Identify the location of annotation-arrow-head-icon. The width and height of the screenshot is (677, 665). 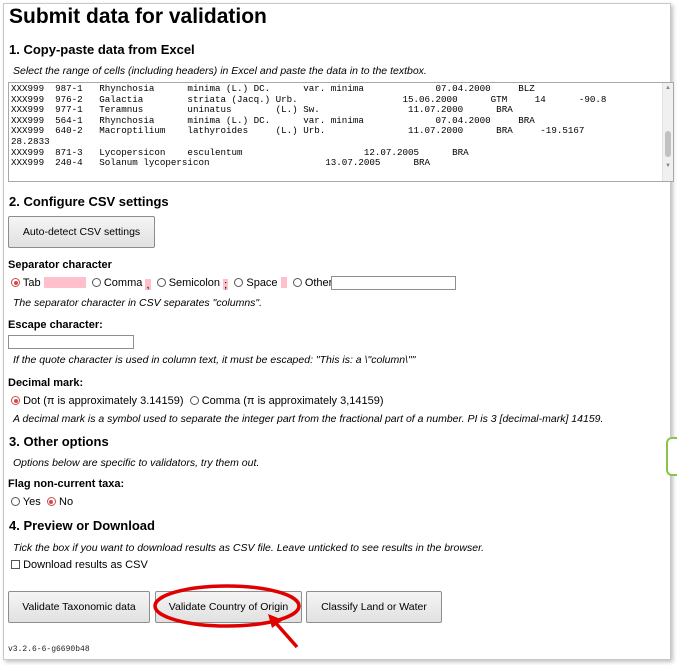
(275, 621).